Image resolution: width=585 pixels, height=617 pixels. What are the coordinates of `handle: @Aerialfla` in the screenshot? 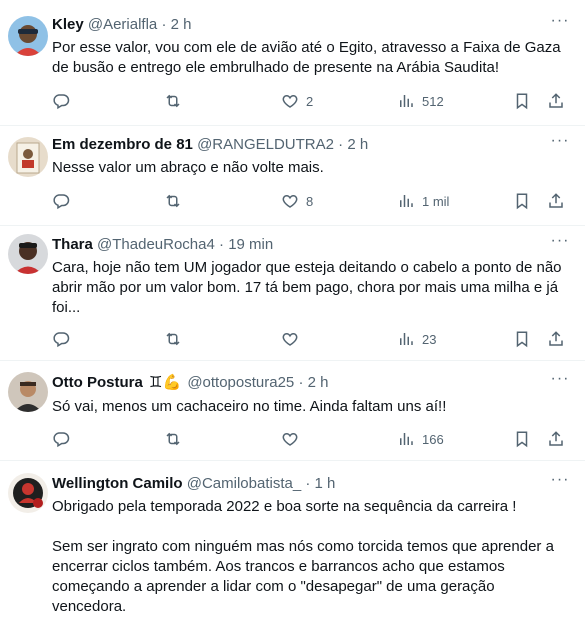 It's located at (122, 24).